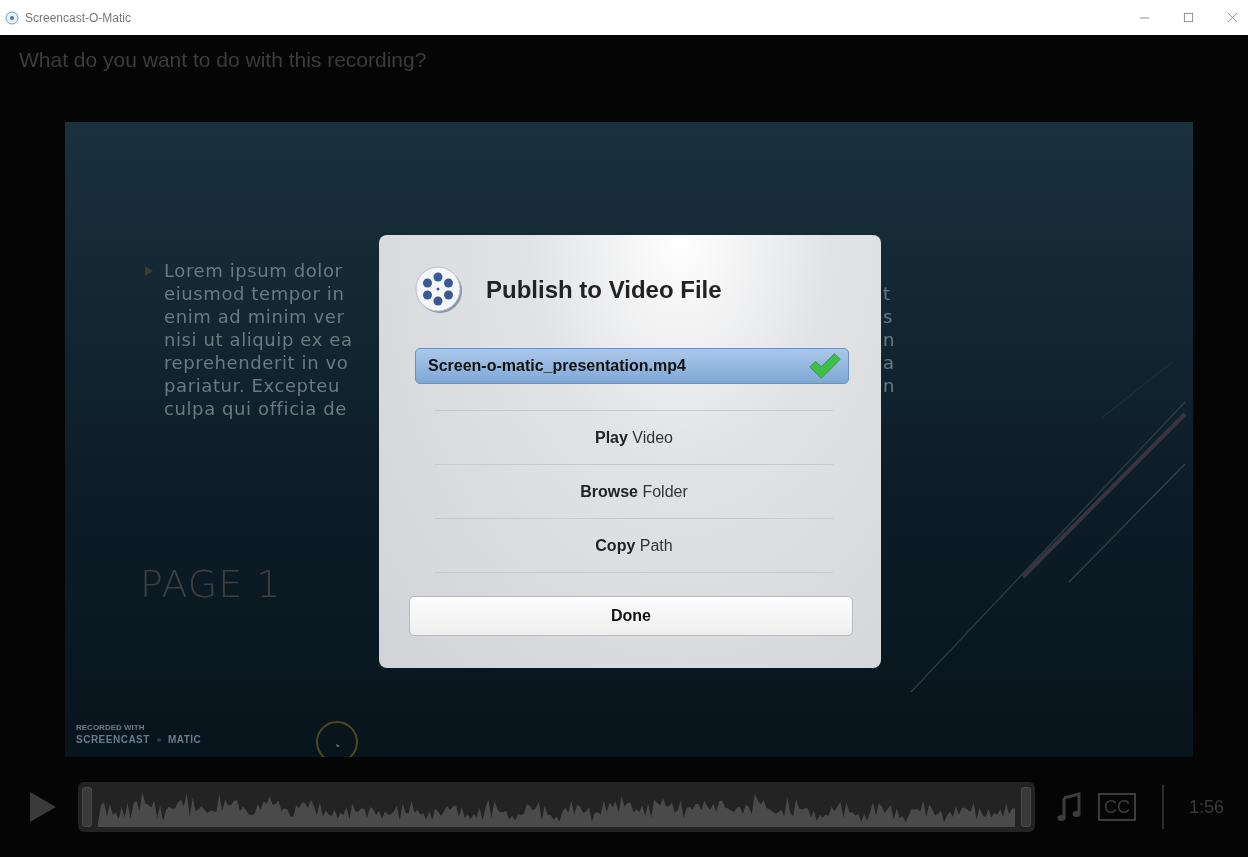 Image resolution: width=1248 pixels, height=857 pixels. I want to click on music-note-icon, so click(1069, 807).